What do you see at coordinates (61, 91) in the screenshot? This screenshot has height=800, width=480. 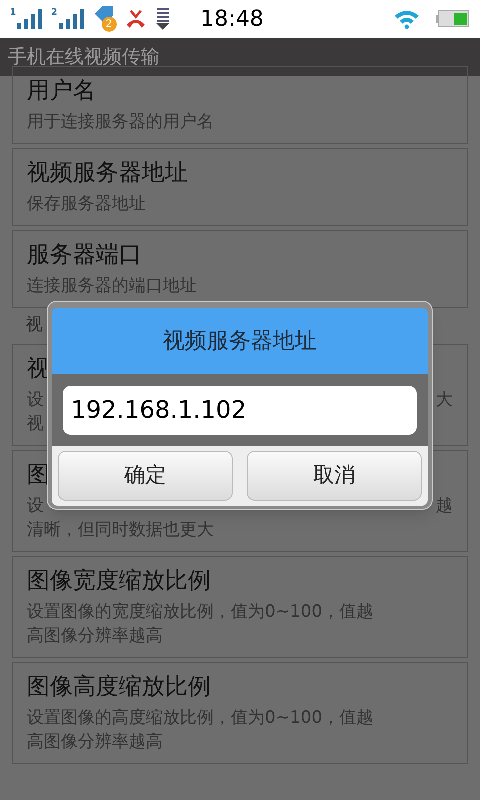 I see `setting-title: 用户名` at bounding box center [61, 91].